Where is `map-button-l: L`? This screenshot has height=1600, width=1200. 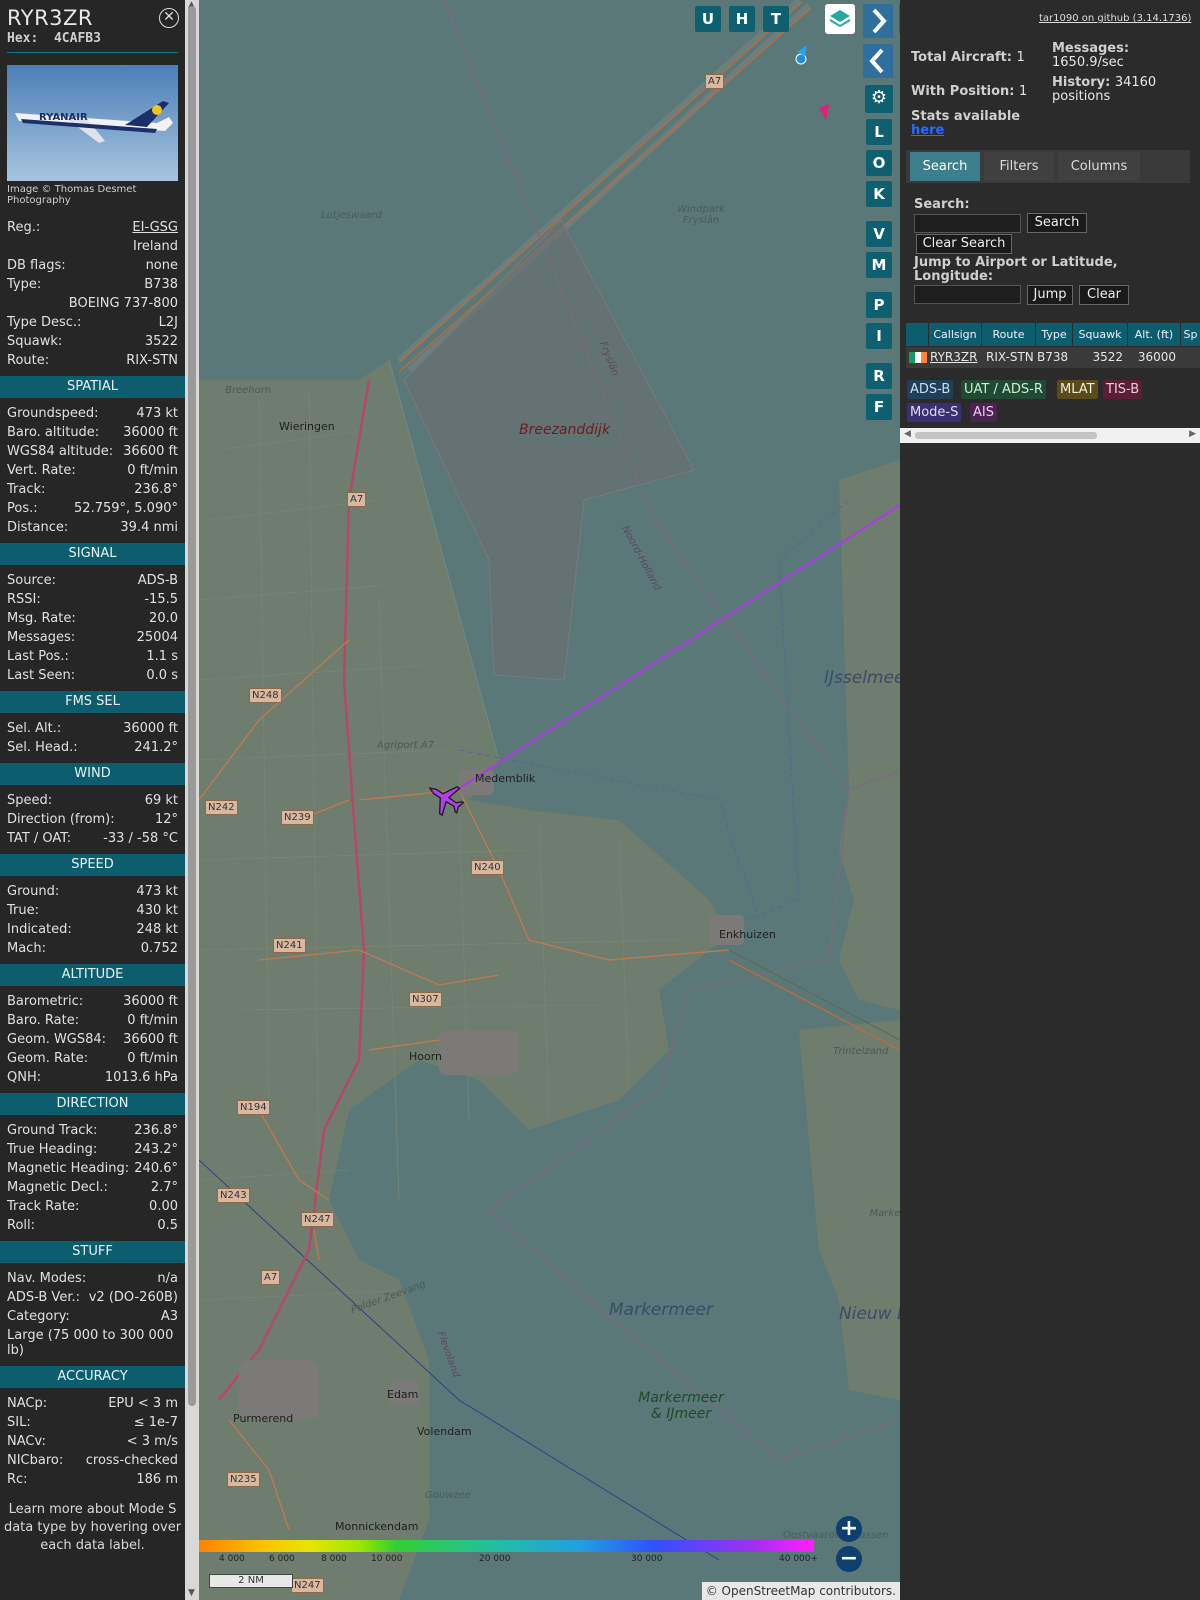
map-button-l: L is located at coordinates (879, 132).